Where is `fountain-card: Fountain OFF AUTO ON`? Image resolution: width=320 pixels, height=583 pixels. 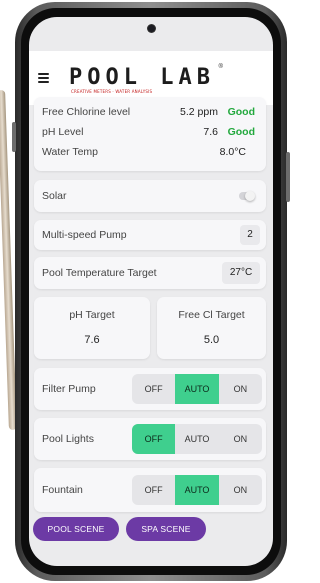 fountain-card: Fountain OFF AUTO ON is located at coordinates (150, 490).